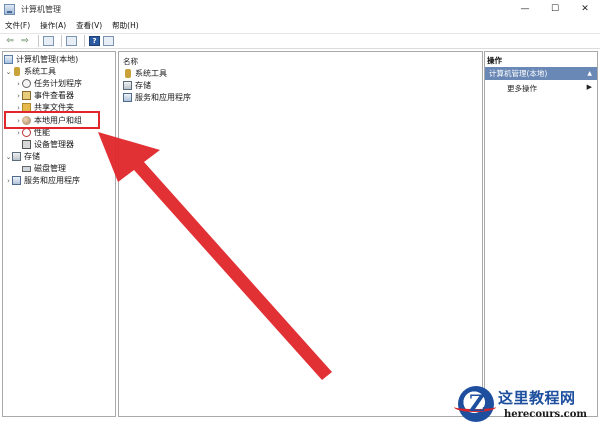 The image size is (600, 430). What do you see at coordinates (546, 414) in the screenshot?
I see `watermark-url: herecours.com` at bounding box center [546, 414].